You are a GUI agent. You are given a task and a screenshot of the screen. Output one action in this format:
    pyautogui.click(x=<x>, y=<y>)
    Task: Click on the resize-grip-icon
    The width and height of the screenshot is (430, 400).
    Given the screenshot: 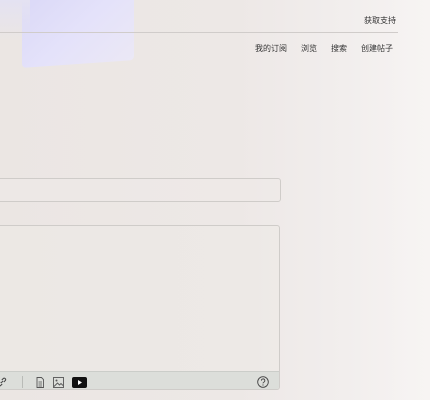 What is the action you would take?
    pyautogui.click(x=272, y=371)
    